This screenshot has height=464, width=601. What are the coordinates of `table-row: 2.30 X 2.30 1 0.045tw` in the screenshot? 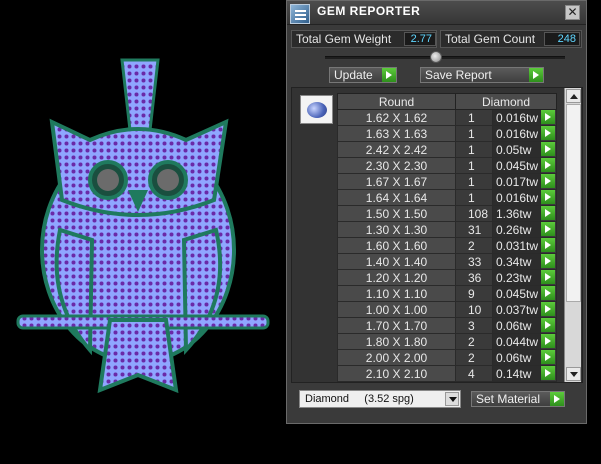 It's located at (447, 165).